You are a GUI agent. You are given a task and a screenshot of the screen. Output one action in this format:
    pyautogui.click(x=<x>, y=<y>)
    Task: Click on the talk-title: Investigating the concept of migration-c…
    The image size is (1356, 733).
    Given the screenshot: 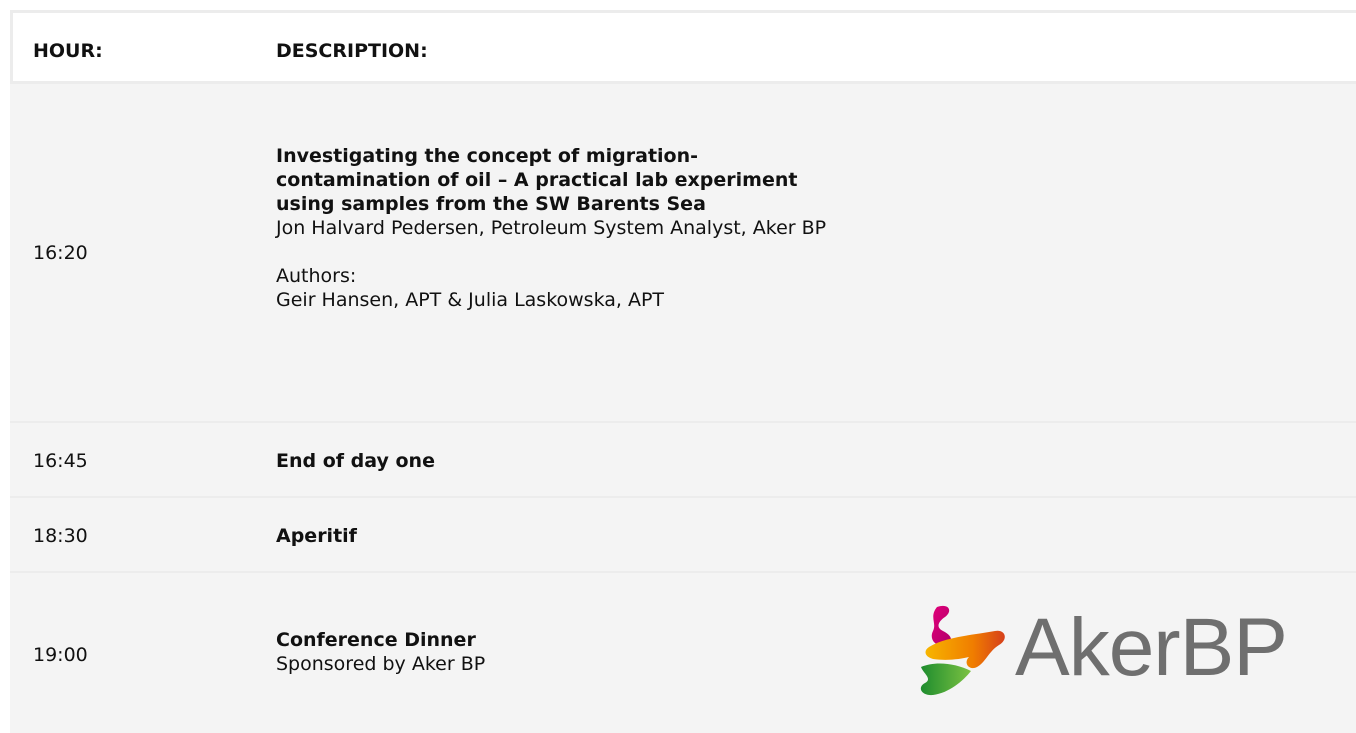 What is the action you would take?
    pyautogui.click(x=537, y=180)
    